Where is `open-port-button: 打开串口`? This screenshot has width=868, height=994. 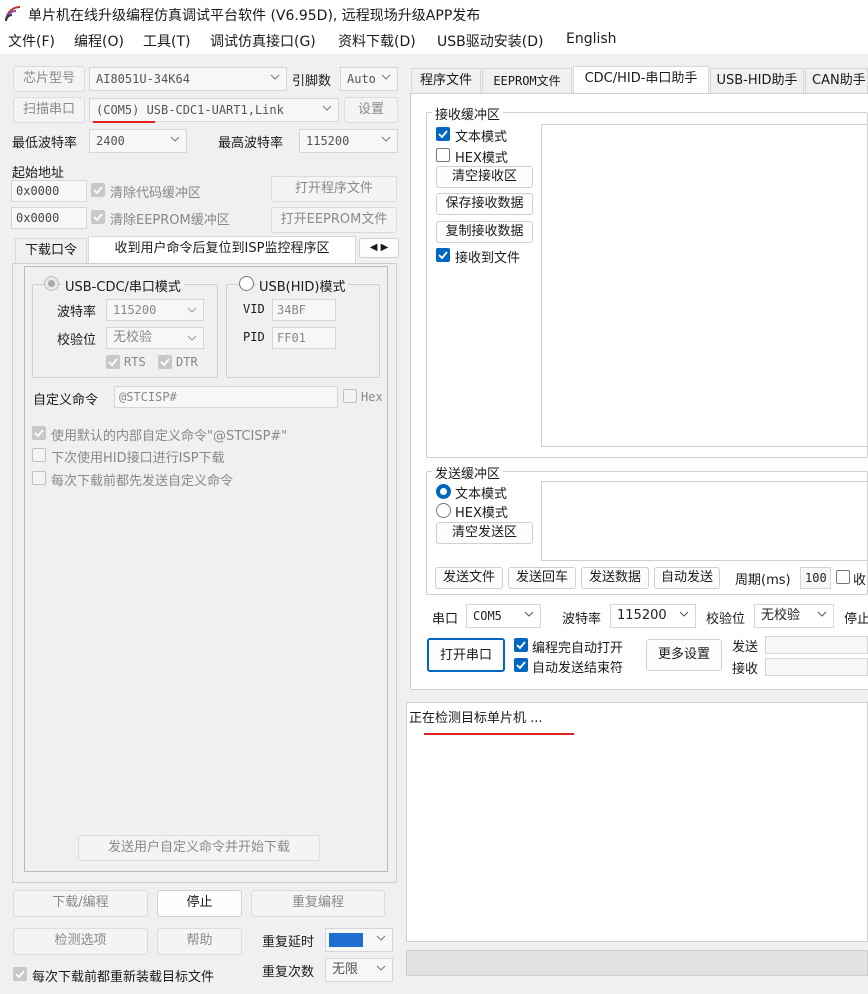
open-port-button: 打开串口 is located at coordinates (466, 655).